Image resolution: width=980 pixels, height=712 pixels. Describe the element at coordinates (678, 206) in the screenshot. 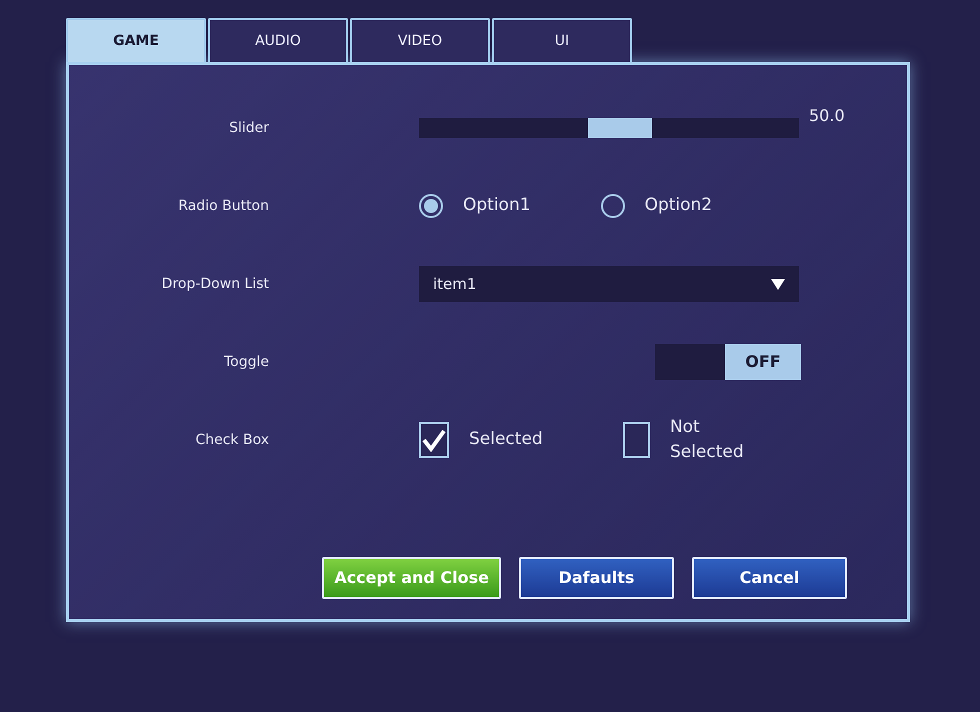

I see `radio-label: Option2` at that location.